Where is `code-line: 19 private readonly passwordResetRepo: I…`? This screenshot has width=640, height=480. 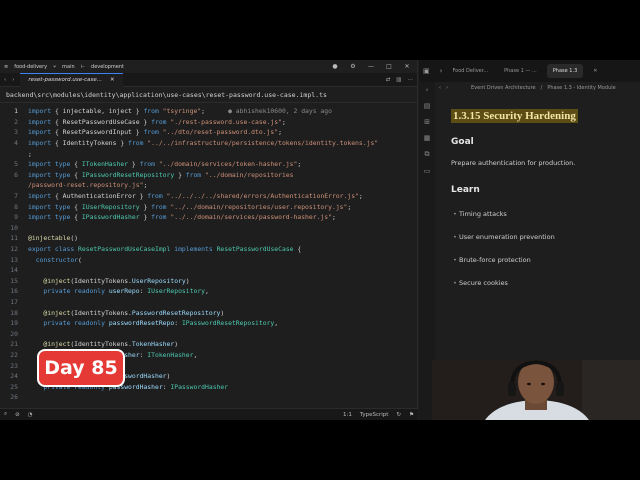 code-line: 19 private readonly passwordResetRepo: I… is located at coordinates (209, 323).